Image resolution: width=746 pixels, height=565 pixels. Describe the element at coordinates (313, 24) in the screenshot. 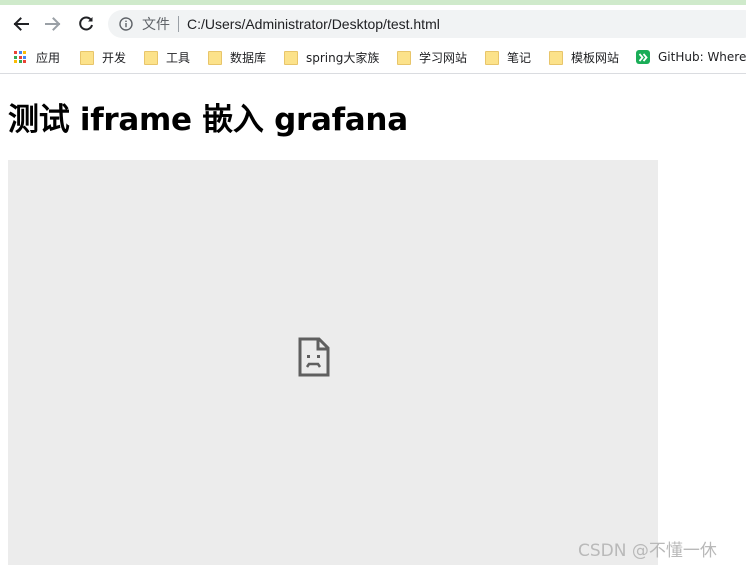

I see `address-url: C:/Users/Administrator/Desktop/test.html` at that location.